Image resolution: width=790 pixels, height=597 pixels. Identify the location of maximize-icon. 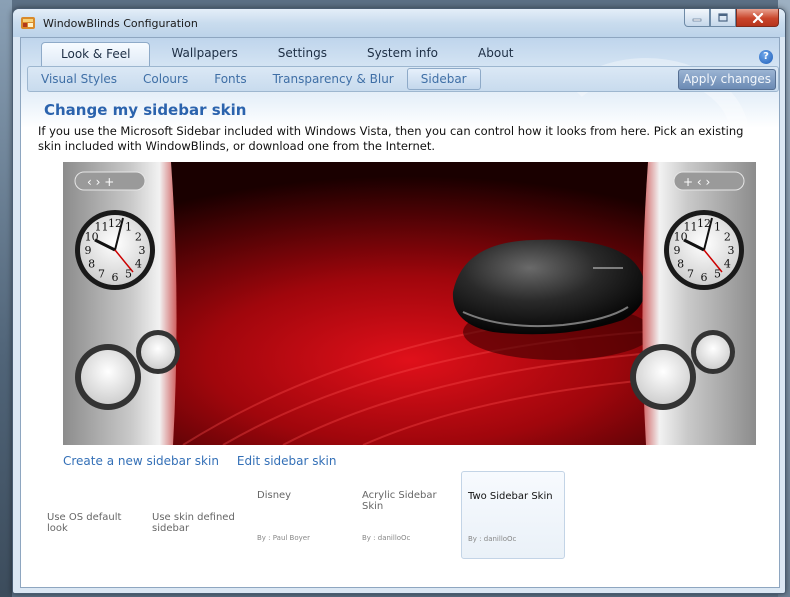
(723, 17).